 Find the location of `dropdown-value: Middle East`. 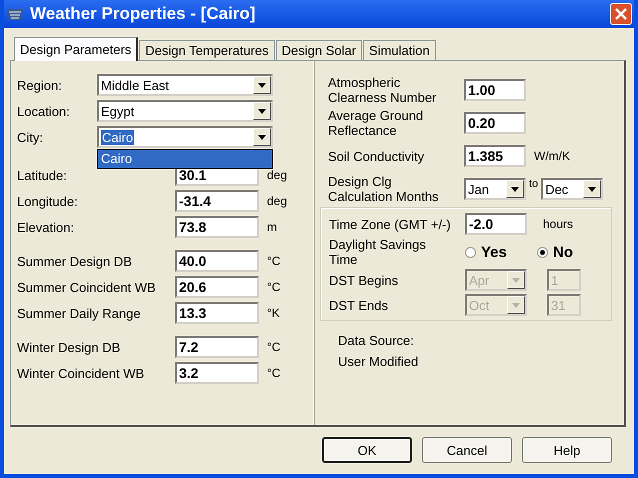

dropdown-value: Middle East is located at coordinates (135, 85).